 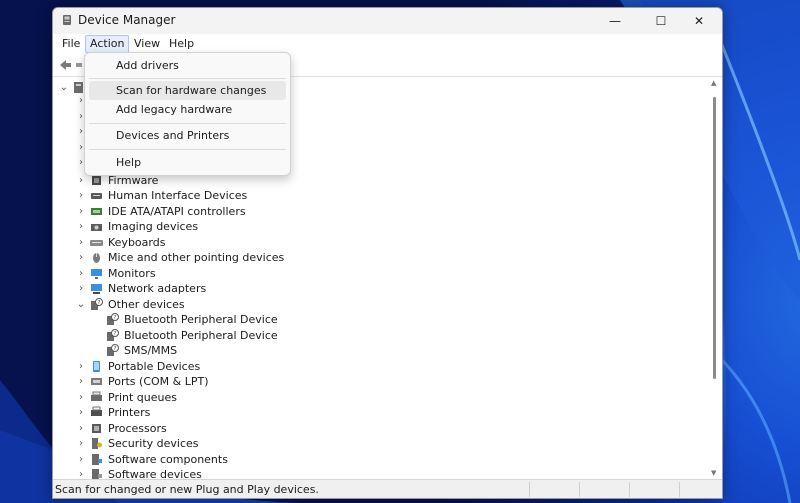 What do you see at coordinates (226, 211) in the screenshot?
I see `tree-item-ide-ata-atapi-controllers: › IDE ATA/ATAPI controllers` at bounding box center [226, 211].